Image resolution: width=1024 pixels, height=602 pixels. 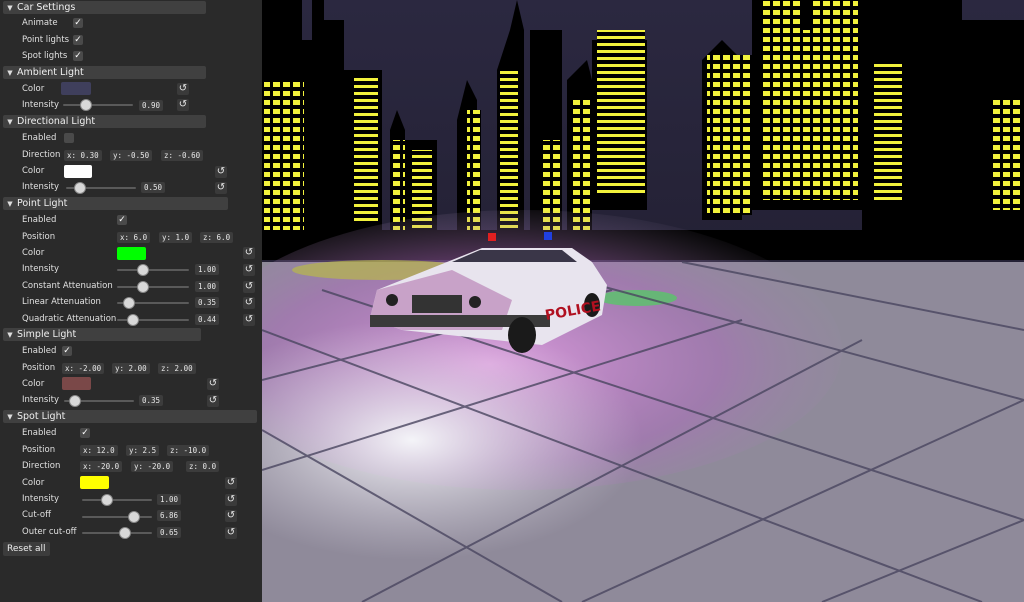 I want to click on cutoff-slider, so click(x=117, y=517).